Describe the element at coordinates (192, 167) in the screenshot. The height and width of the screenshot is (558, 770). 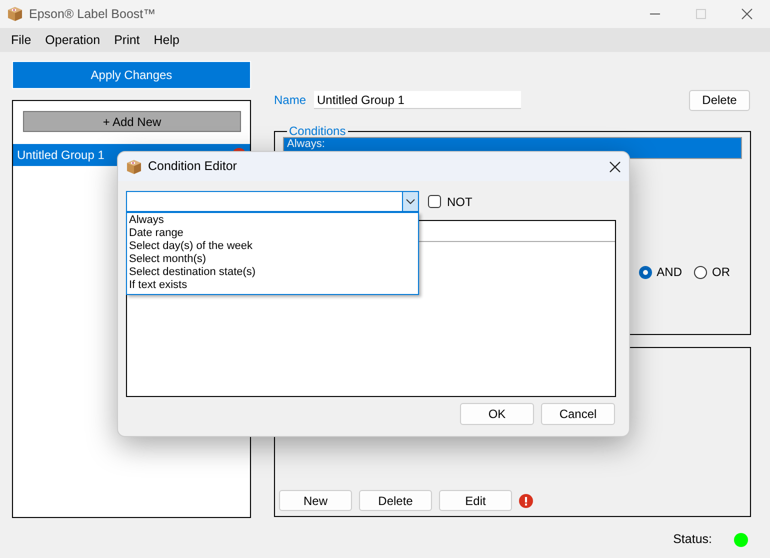
I see `dialog-title: Condition Editor` at that location.